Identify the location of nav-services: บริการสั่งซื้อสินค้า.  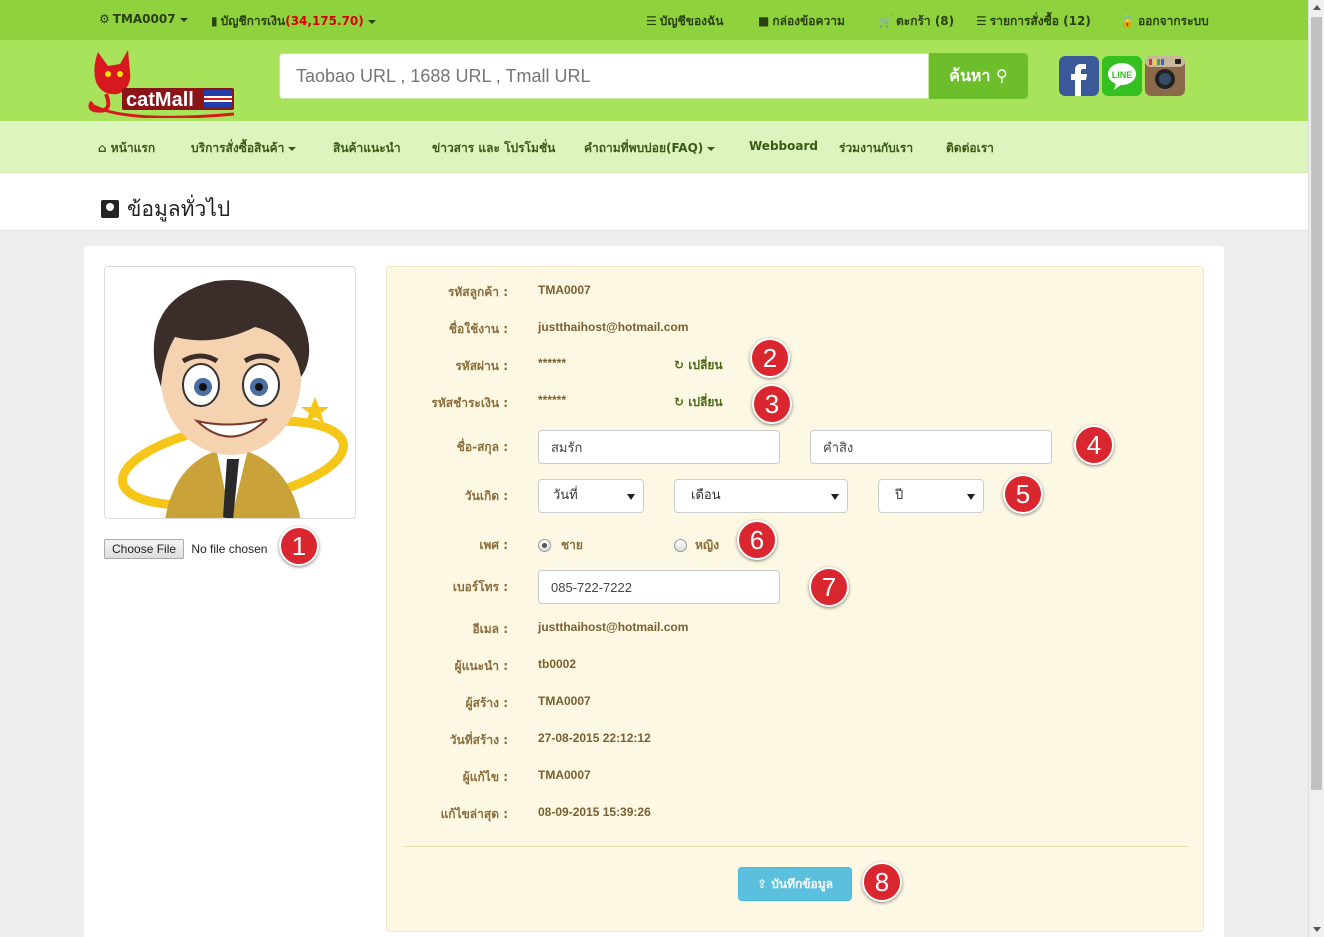
(244, 148).